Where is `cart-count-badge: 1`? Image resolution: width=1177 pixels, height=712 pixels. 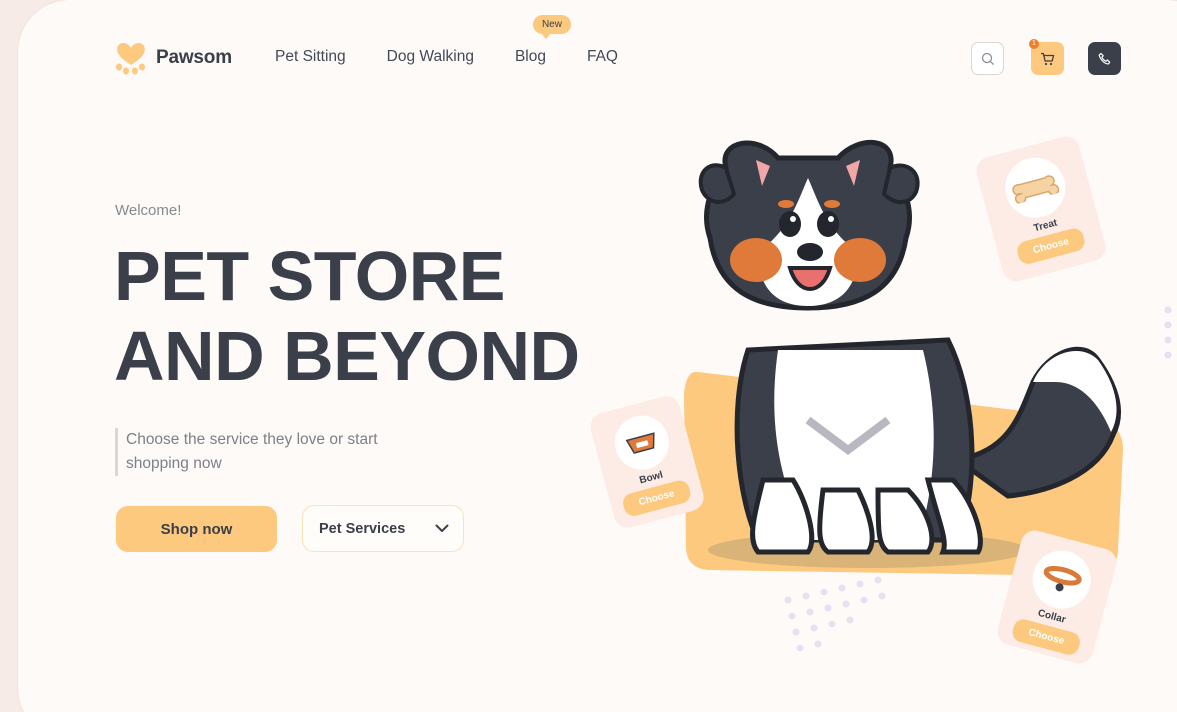
cart-count-badge: 1 is located at coordinates (1034, 44).